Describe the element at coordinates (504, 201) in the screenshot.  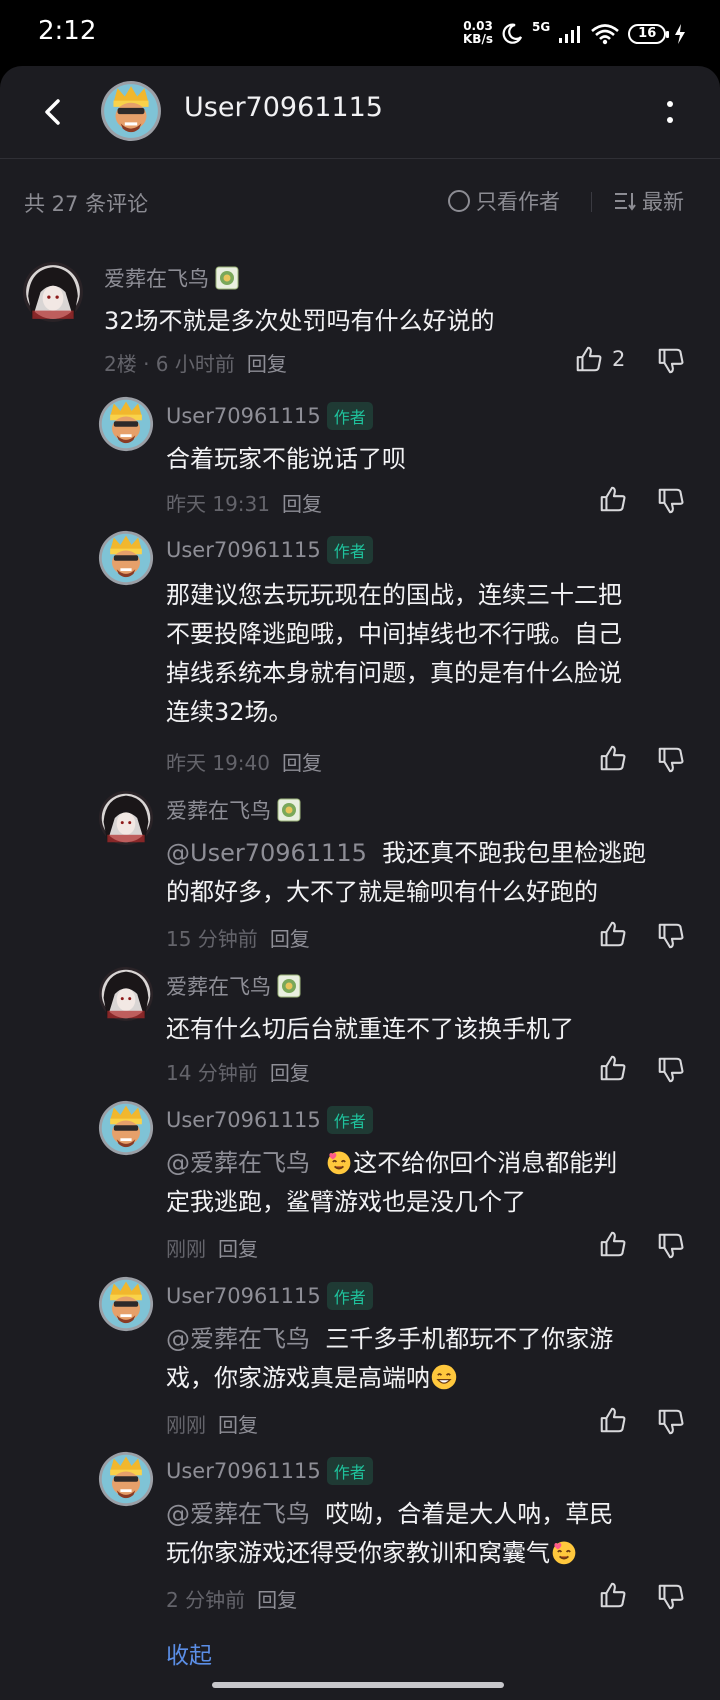
I see `author-only-toggle: 只看作者` at that location.